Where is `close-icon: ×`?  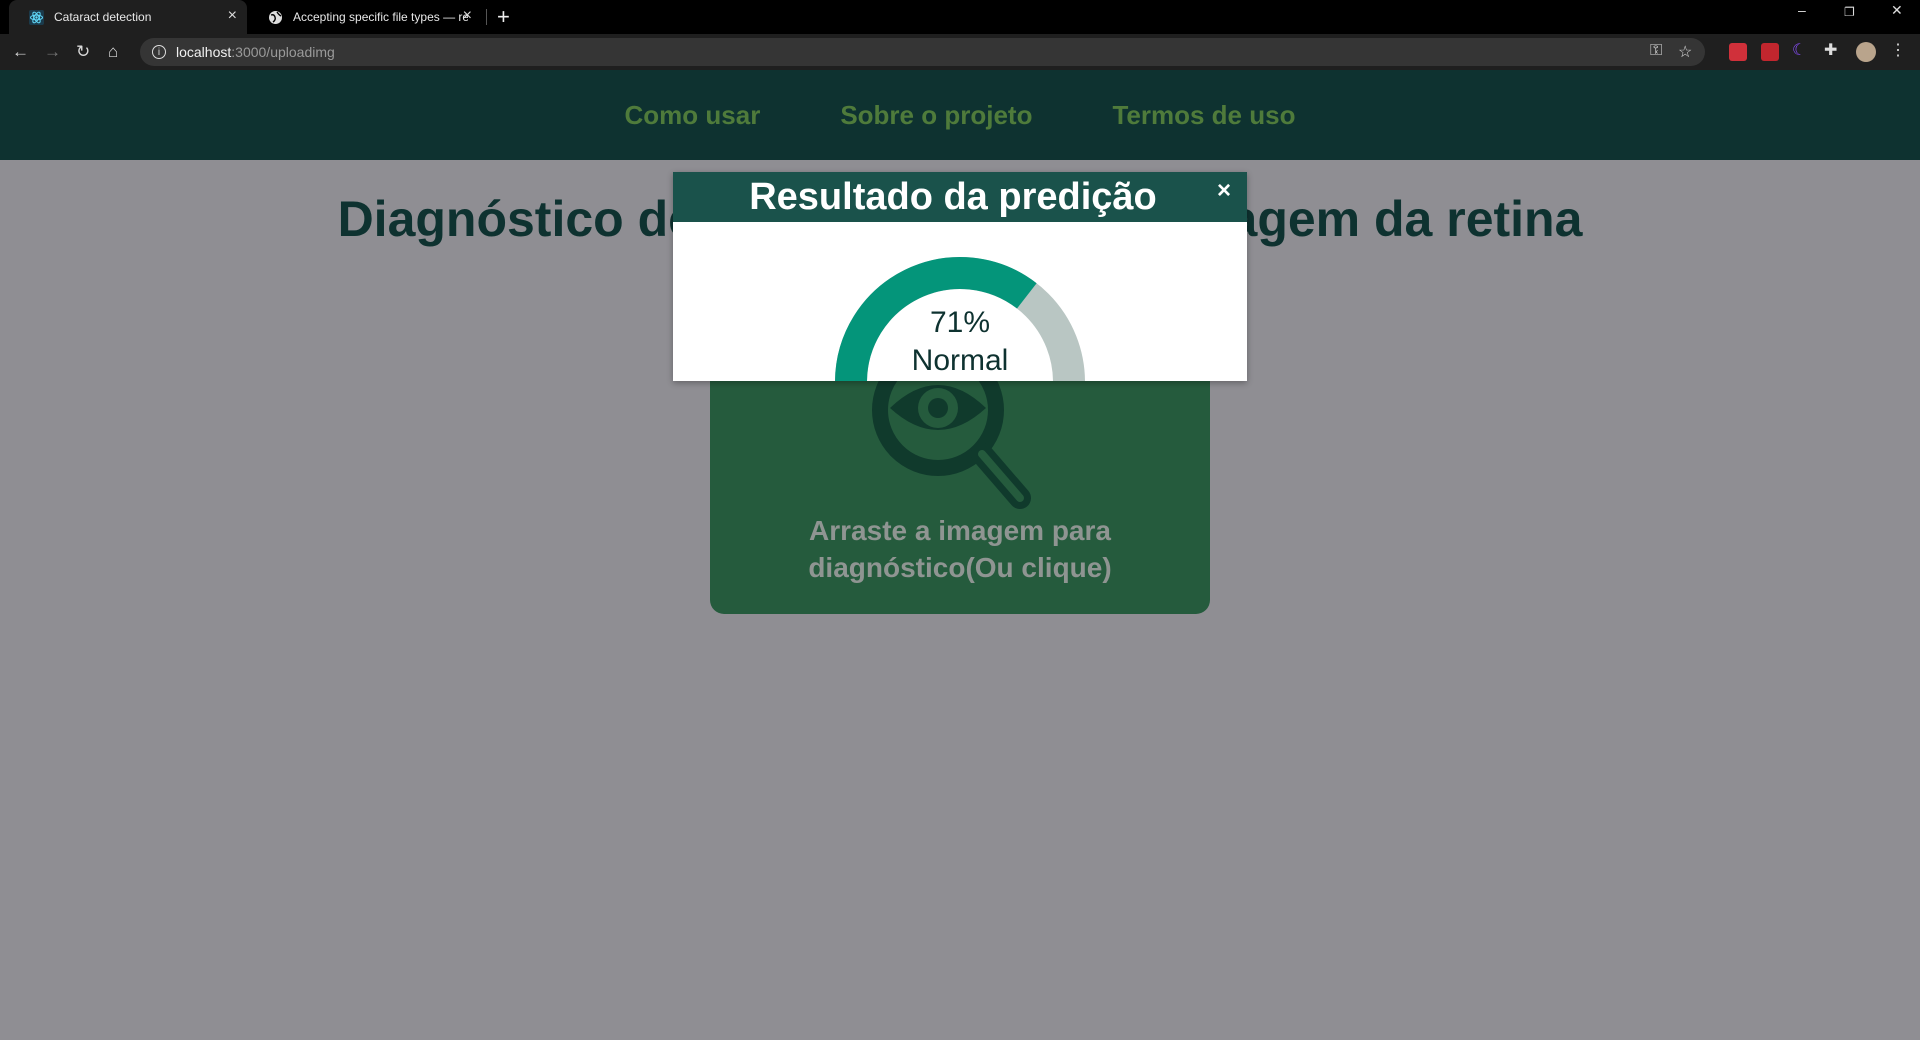 close-icon: × is located at coordinates (1224, 191).